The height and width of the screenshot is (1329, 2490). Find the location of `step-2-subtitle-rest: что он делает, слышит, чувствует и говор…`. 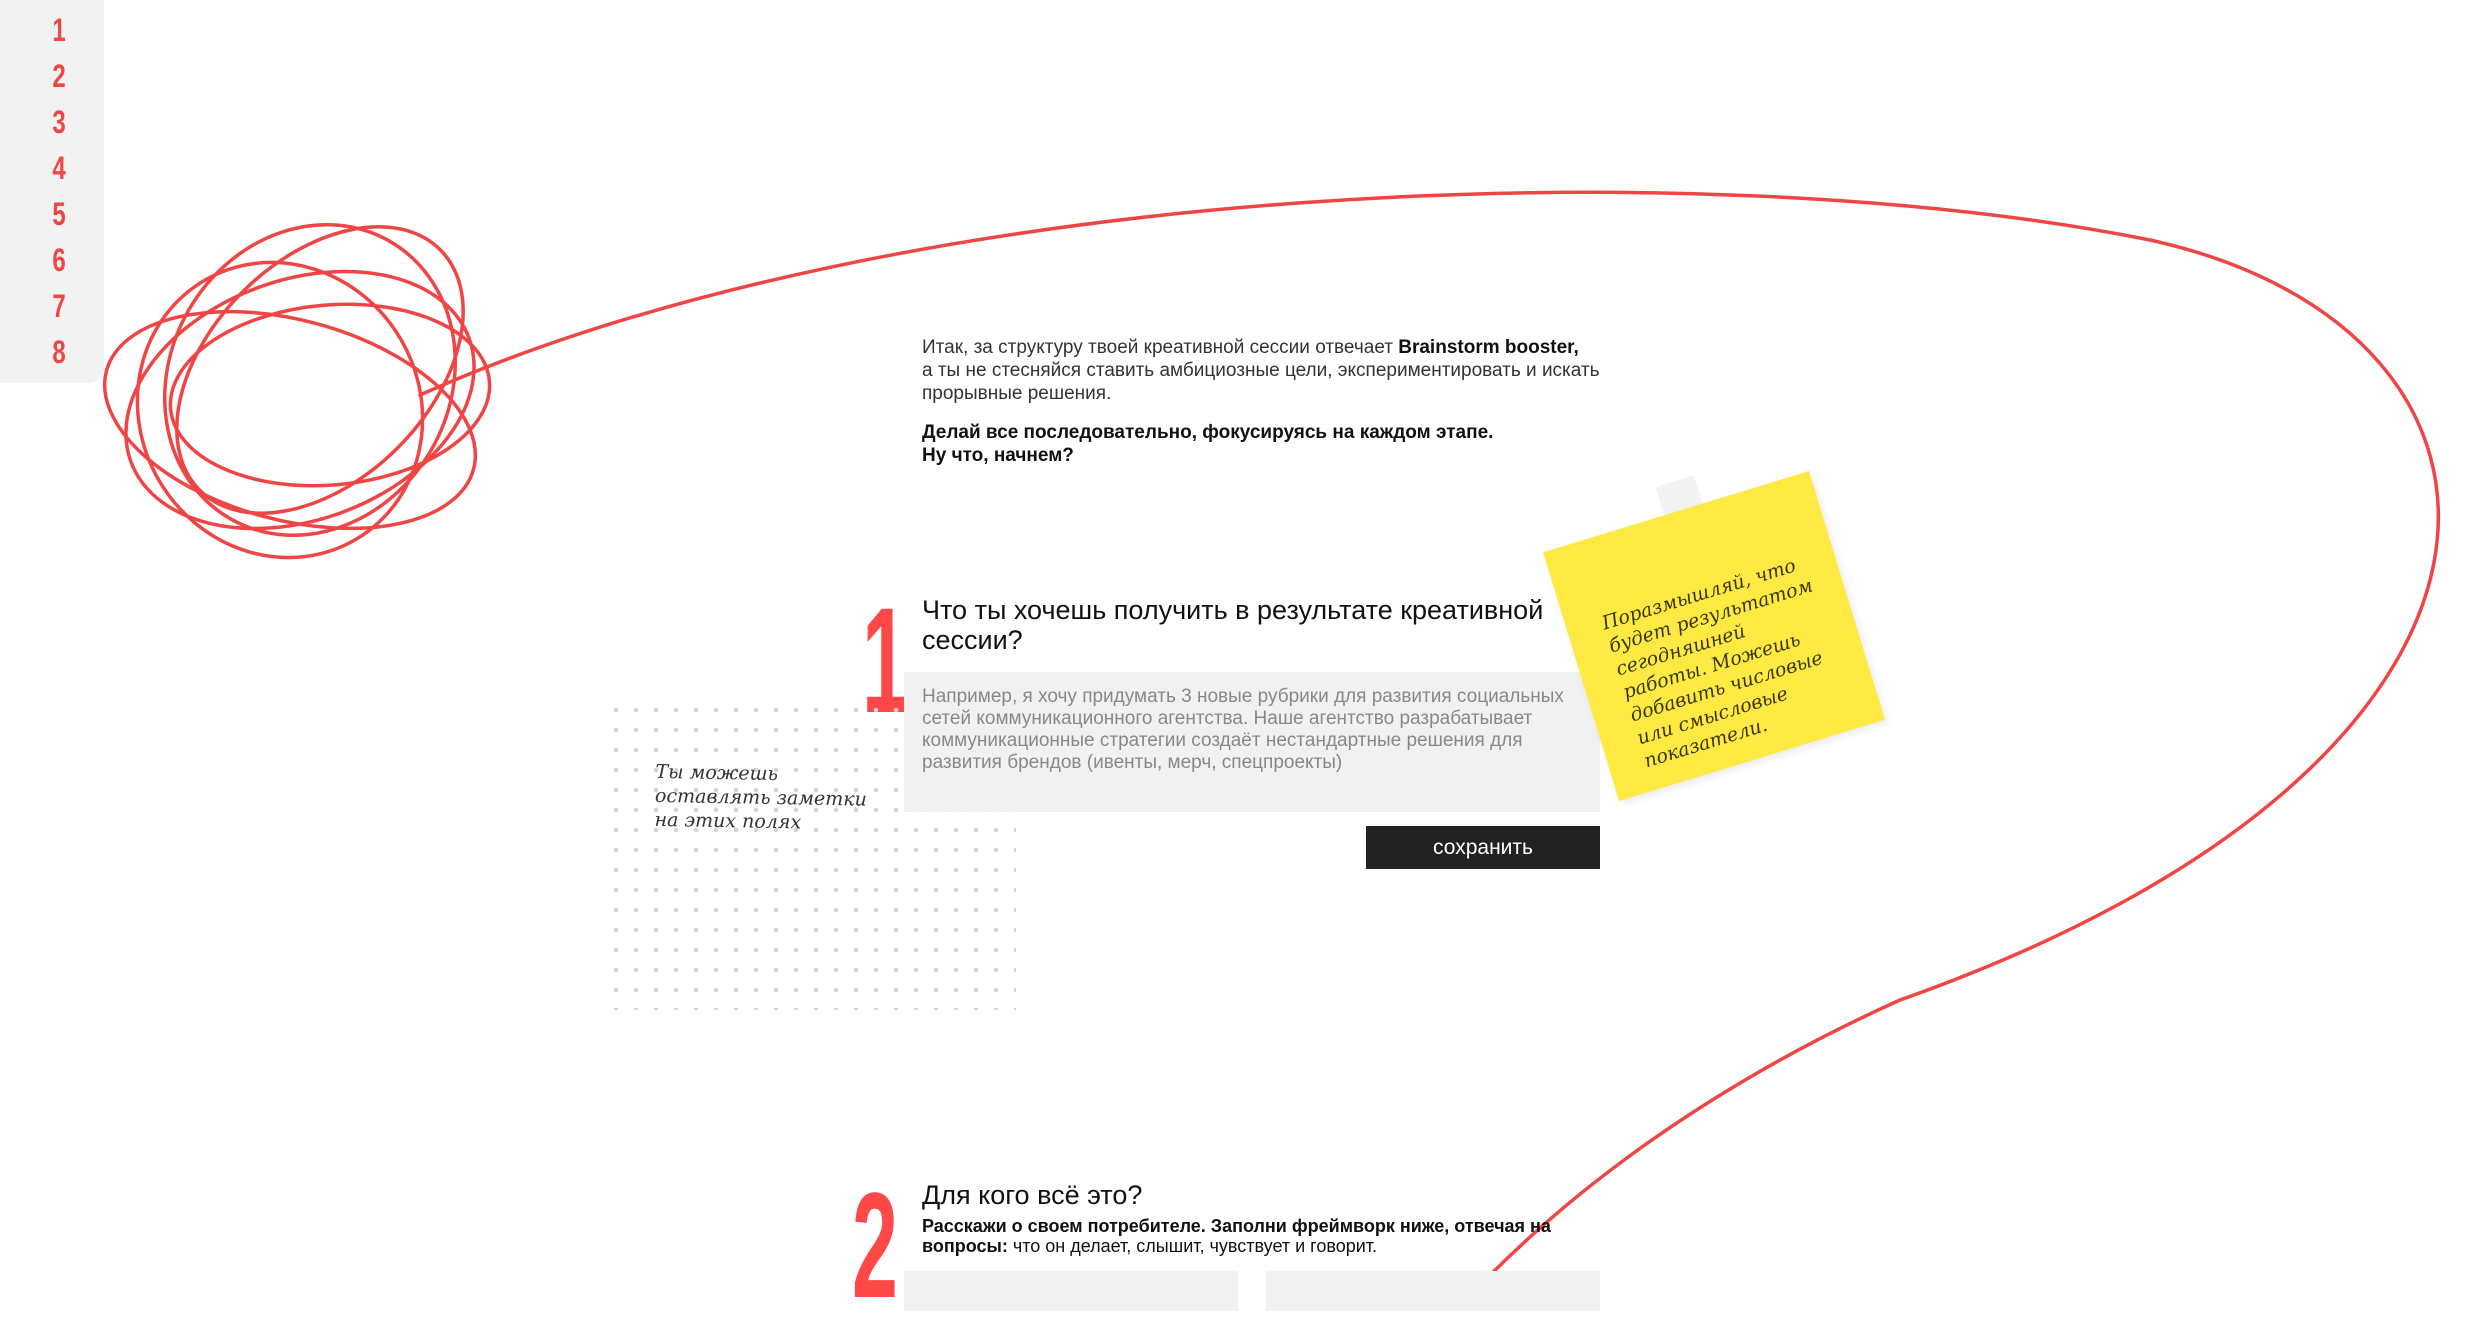

step-2-subtitle-rest: что он делает, слышит, чувствует и говор… is located at coordinates (1192, 1246).